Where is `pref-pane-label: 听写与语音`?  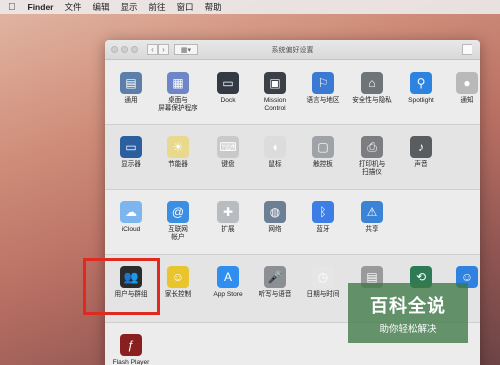
pref-pane-label: 听写与语音 is located at coordinates (275, 294).